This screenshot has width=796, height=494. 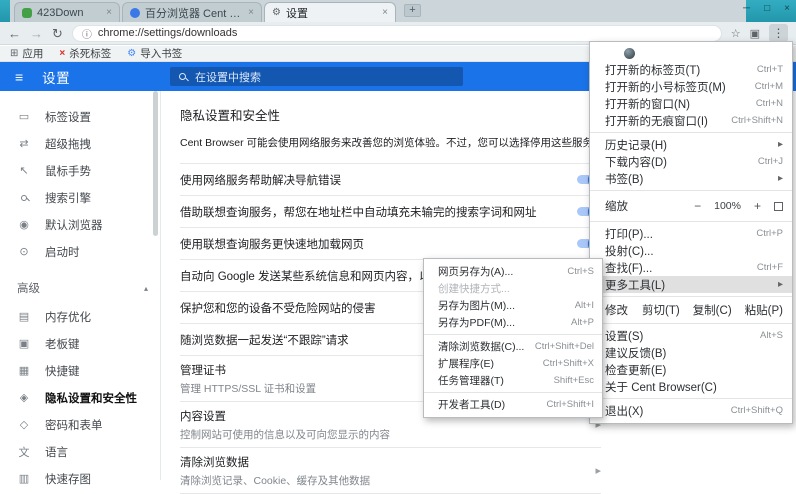 I want to click on sidebar-item-boss-key: ▣ 老板键, so click(x=80, y=343).